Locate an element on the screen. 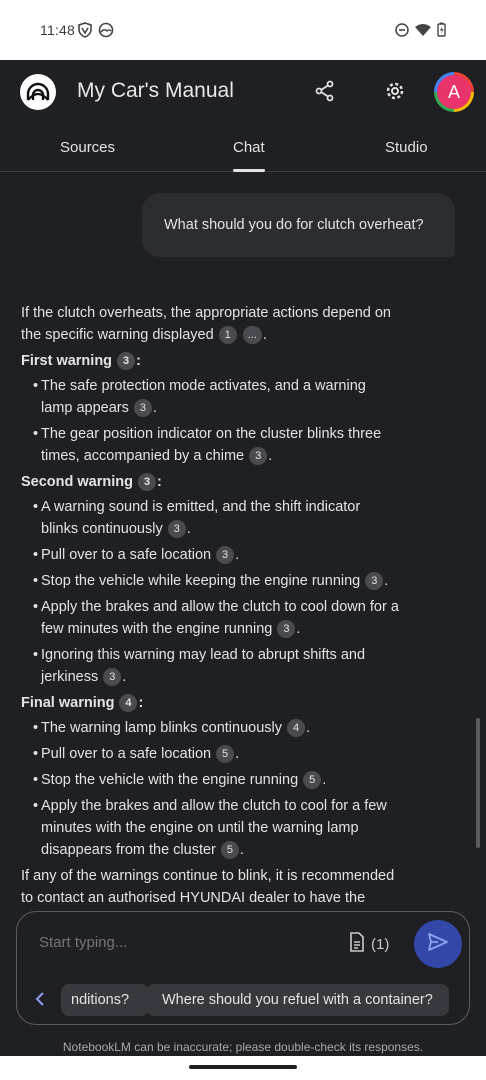 The image size is (486, 1080). system-nav-bar is located at coordinates (243, 1068).